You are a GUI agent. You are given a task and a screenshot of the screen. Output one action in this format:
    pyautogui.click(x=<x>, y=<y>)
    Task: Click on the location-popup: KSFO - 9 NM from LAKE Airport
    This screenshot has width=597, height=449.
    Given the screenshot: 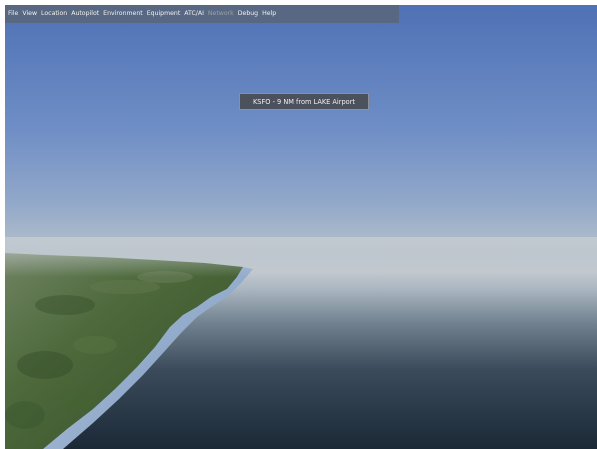 What is the action you would take?
    pyautogui.click(x=304, y=101)
    